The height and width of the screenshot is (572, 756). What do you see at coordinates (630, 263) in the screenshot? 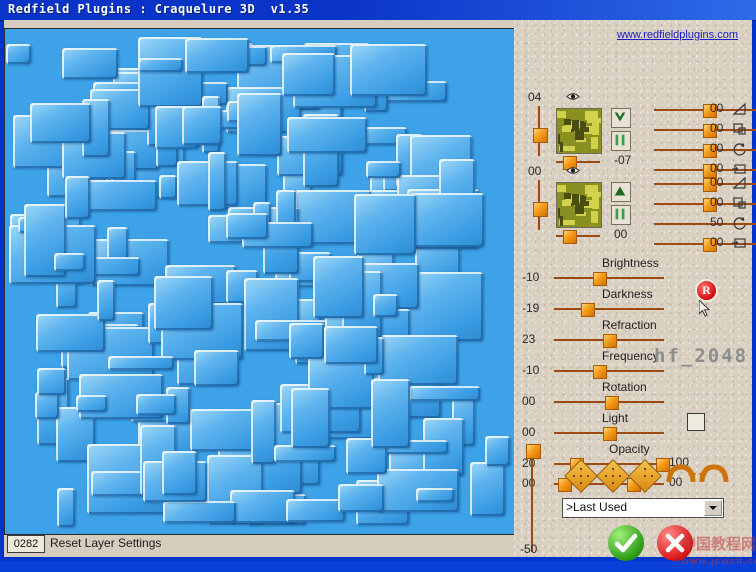
I see `slider-label-brightness: Brightness` at bounding box center [630, 263].